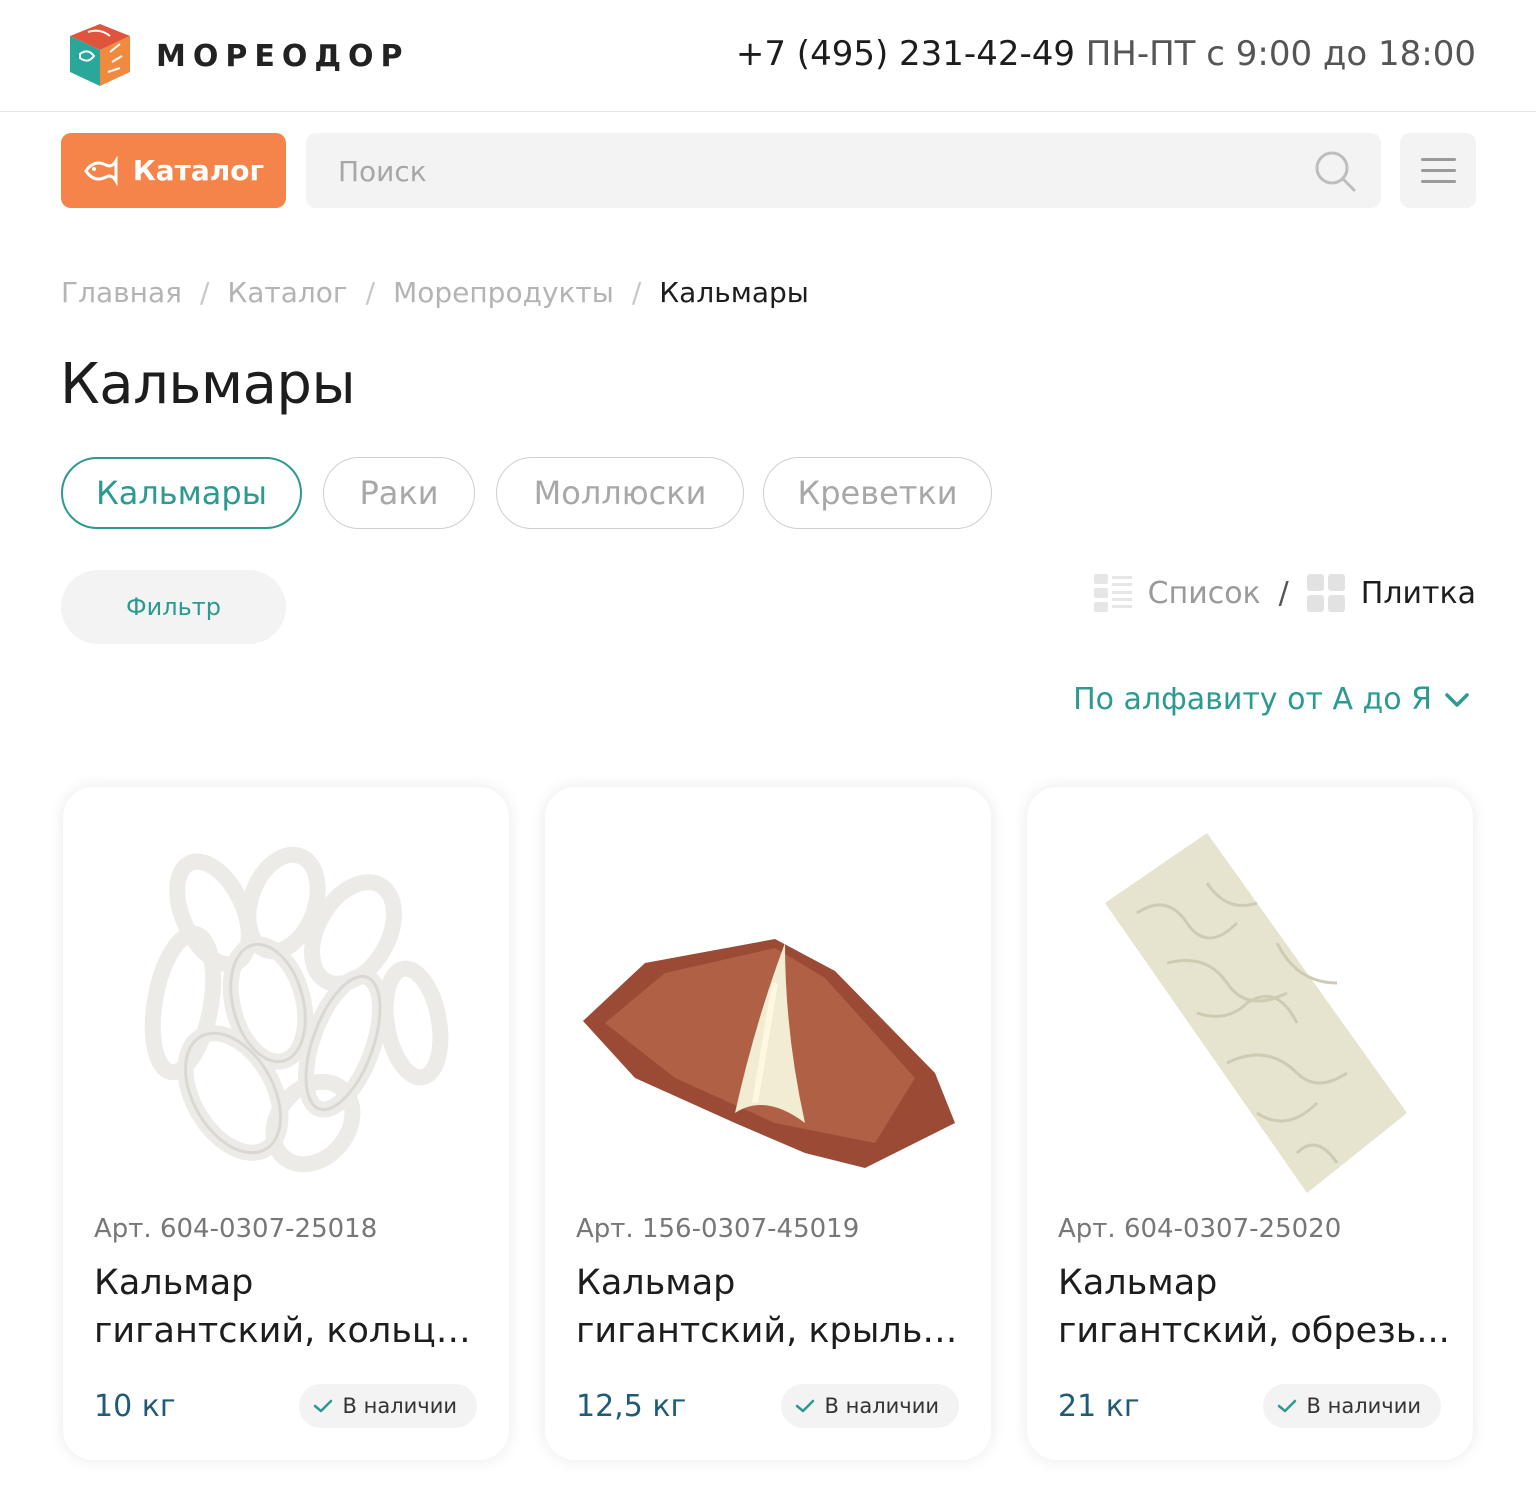  I want to click on product-sku: Арт. 156-0307-45019, so click(718, 1229).